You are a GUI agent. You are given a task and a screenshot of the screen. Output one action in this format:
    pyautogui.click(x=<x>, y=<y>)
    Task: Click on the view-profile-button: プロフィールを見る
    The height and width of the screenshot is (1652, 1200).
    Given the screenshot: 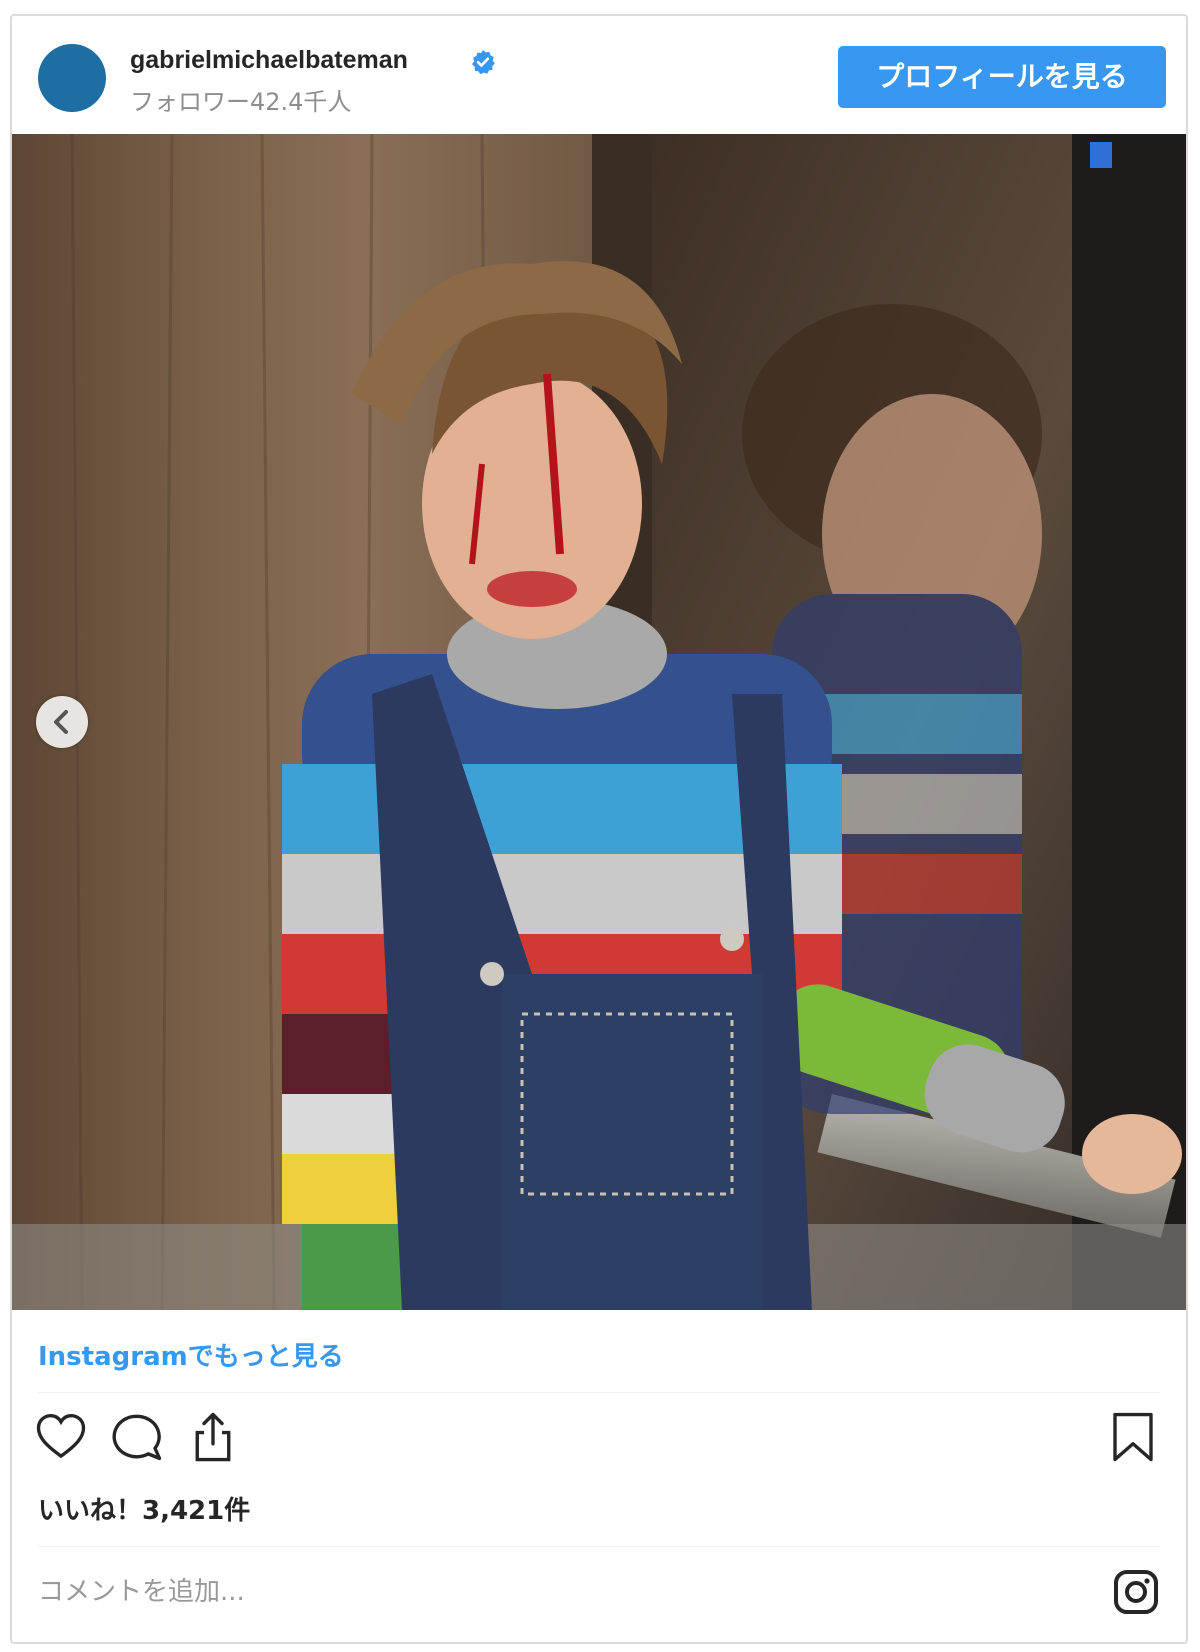 What is the action you would take?
    pyautogui.click(x=1002, y=77)
    